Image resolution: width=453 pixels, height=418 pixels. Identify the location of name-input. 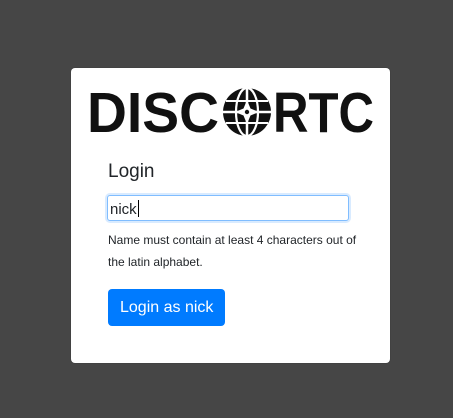
(228, 208).